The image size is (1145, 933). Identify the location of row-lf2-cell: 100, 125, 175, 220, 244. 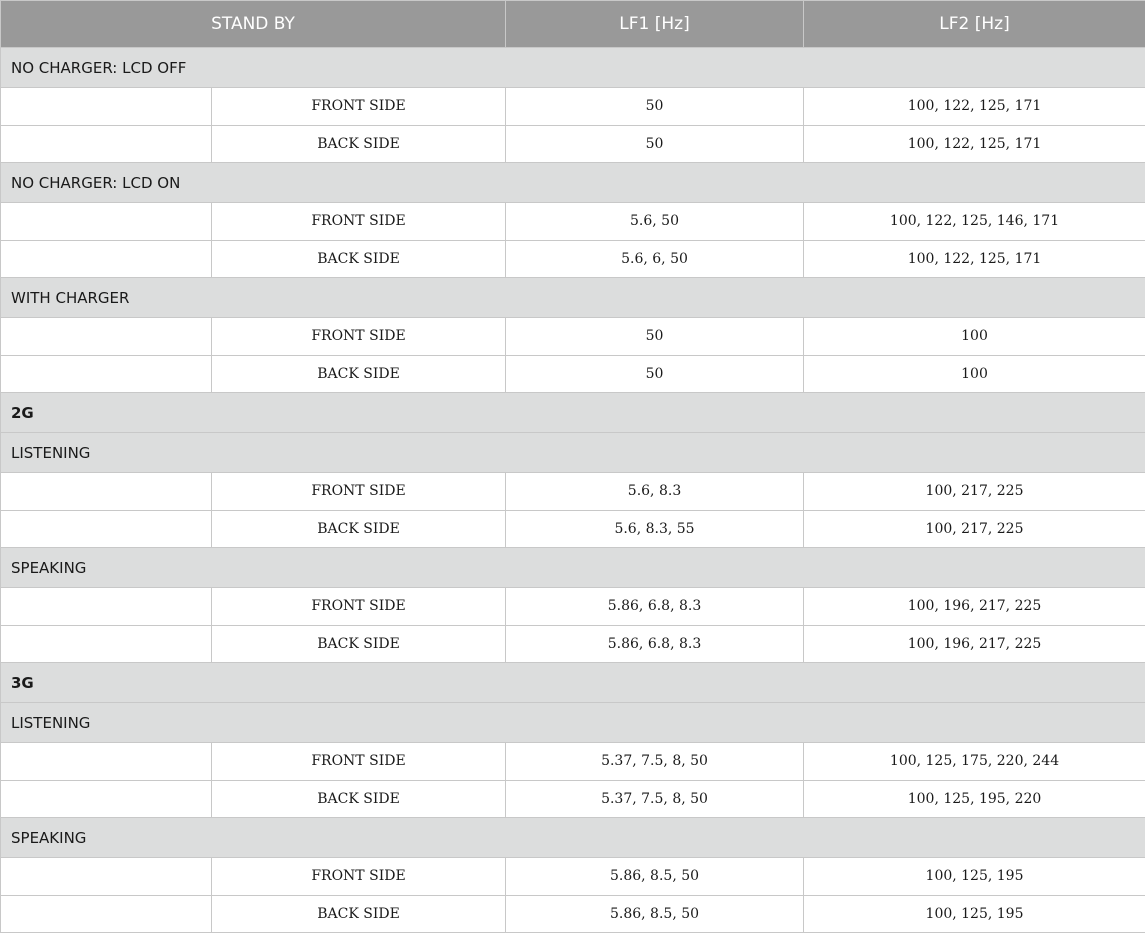
(974, 761).